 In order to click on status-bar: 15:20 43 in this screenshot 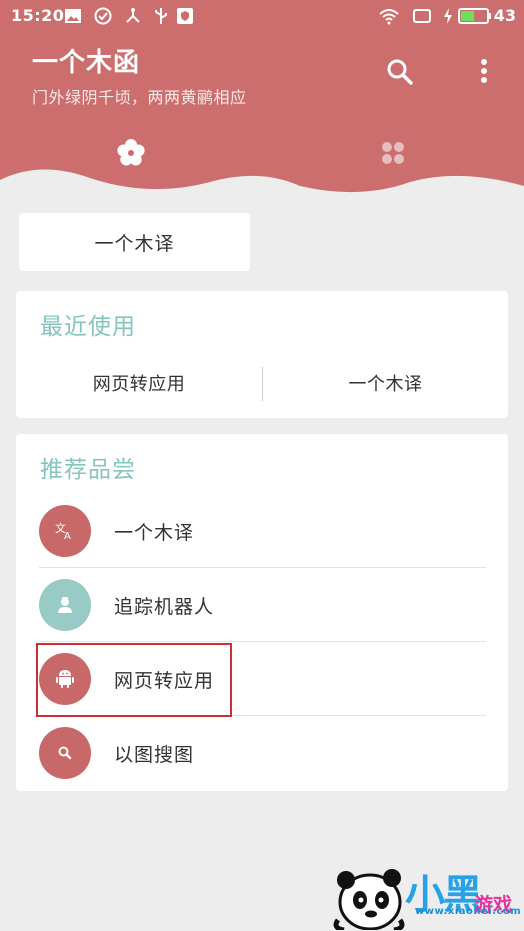, I will do `click(262, 16)`.